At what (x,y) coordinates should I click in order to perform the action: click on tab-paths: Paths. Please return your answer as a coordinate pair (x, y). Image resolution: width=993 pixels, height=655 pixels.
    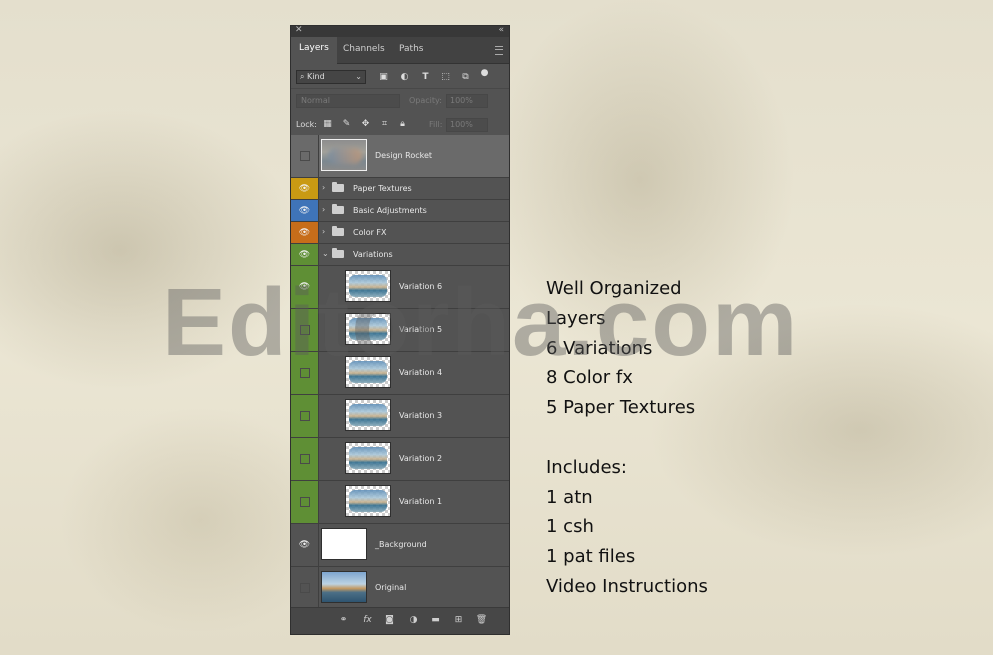
    Looking at the image, I should click on (411, 49).